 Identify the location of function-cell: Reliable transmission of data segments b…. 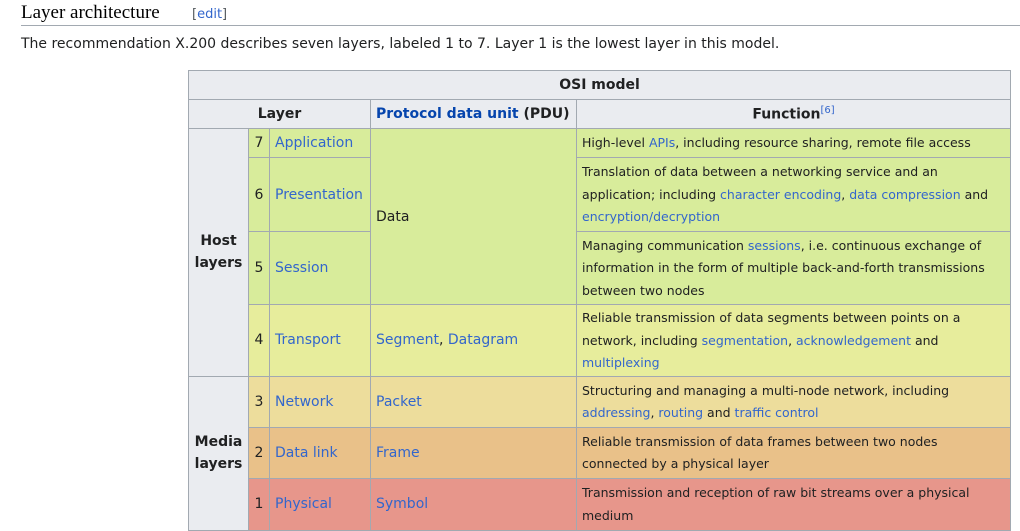
(793, 340).